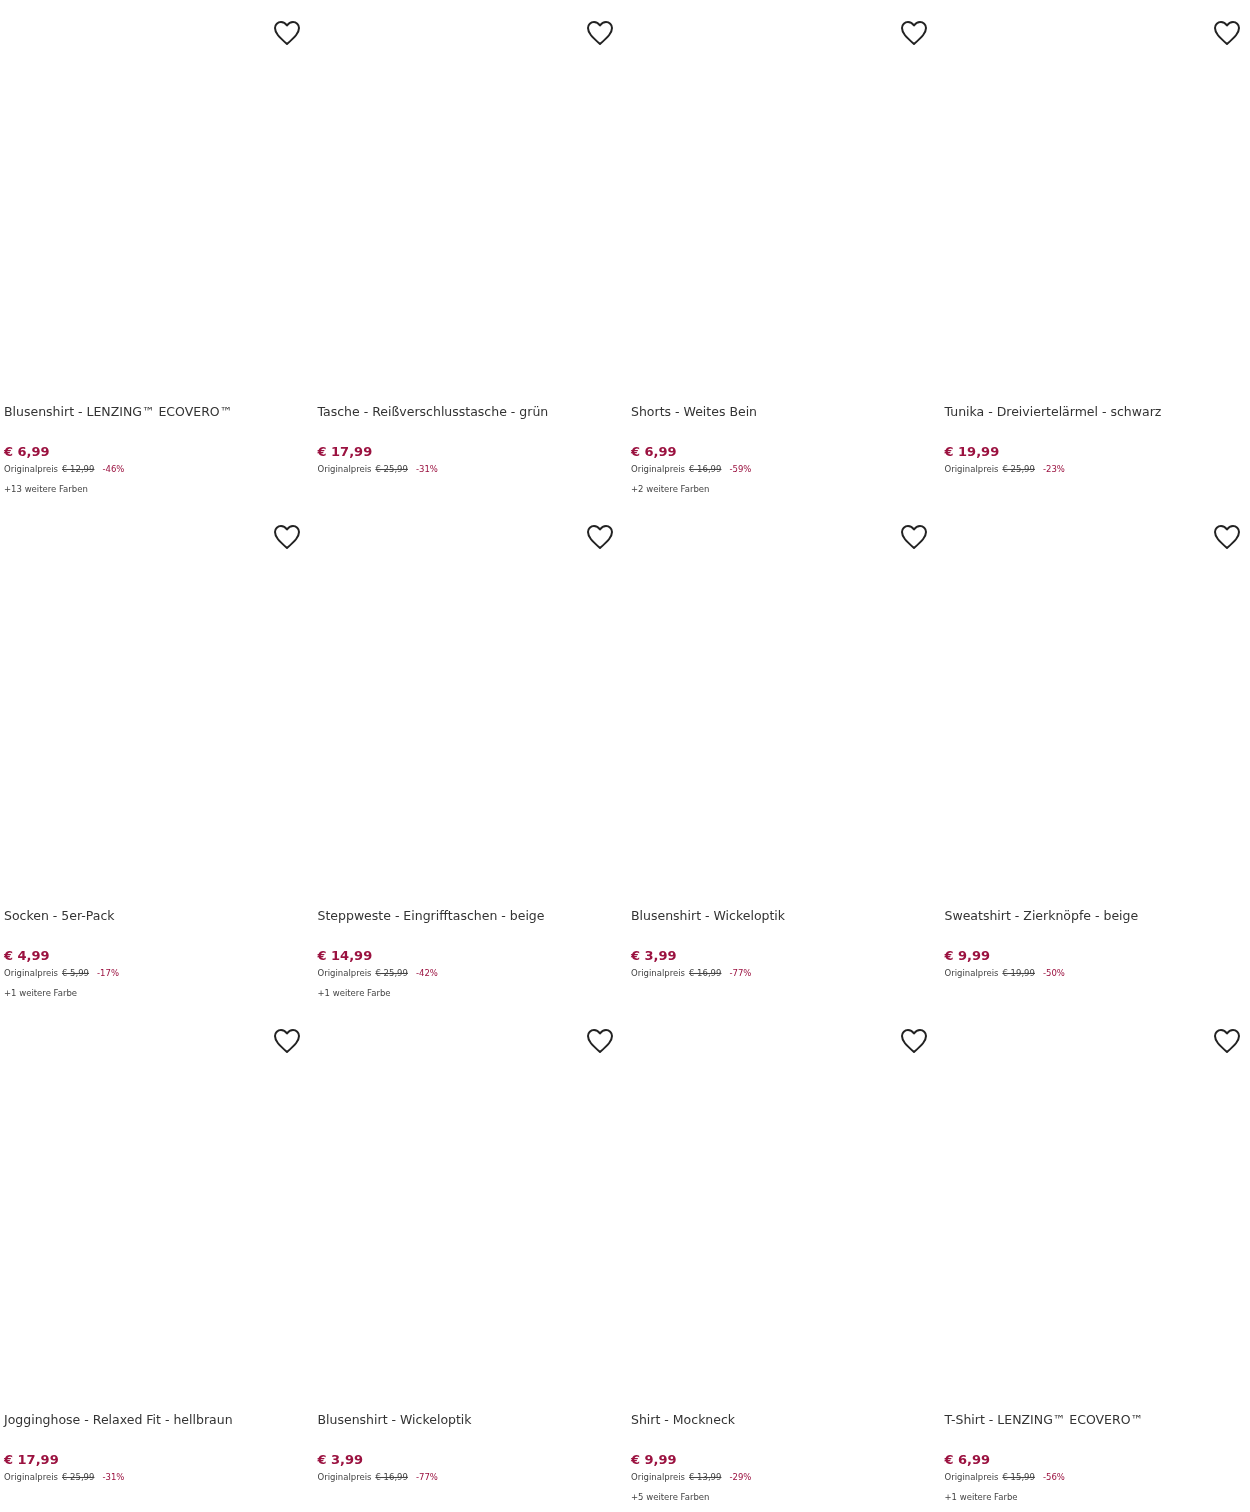 The image size is (1250, 1512). I want to click on discount: -17%, so click(108, 973).